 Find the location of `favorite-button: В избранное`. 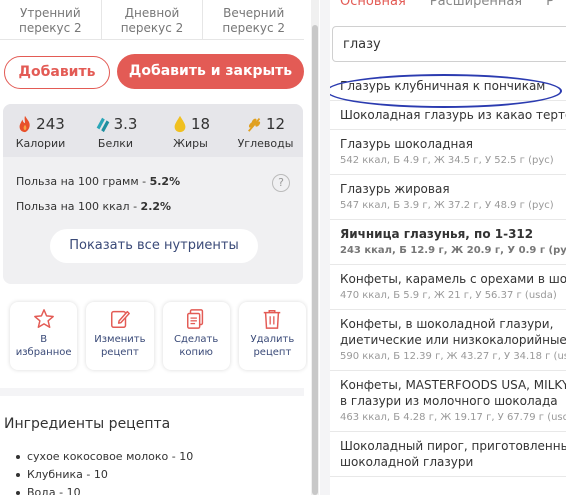

favorite-button: В избранное is located at coordinates (44, 336).